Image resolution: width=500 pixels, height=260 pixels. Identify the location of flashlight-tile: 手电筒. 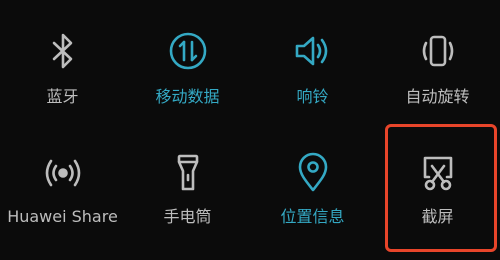
(187, 195).